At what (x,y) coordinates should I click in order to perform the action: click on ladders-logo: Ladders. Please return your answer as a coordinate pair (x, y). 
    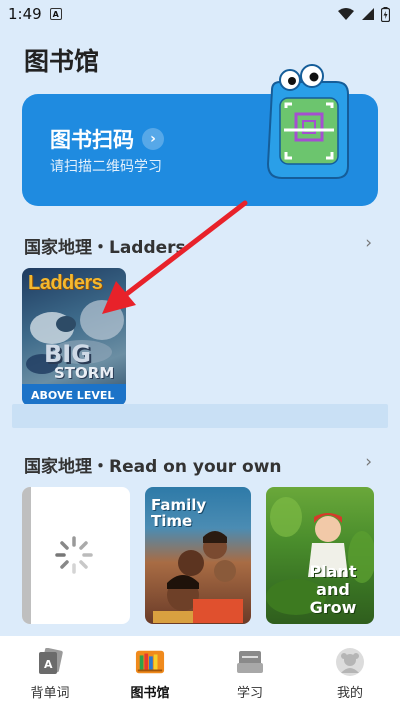
    Looking at the image, I should click on (65, 283).